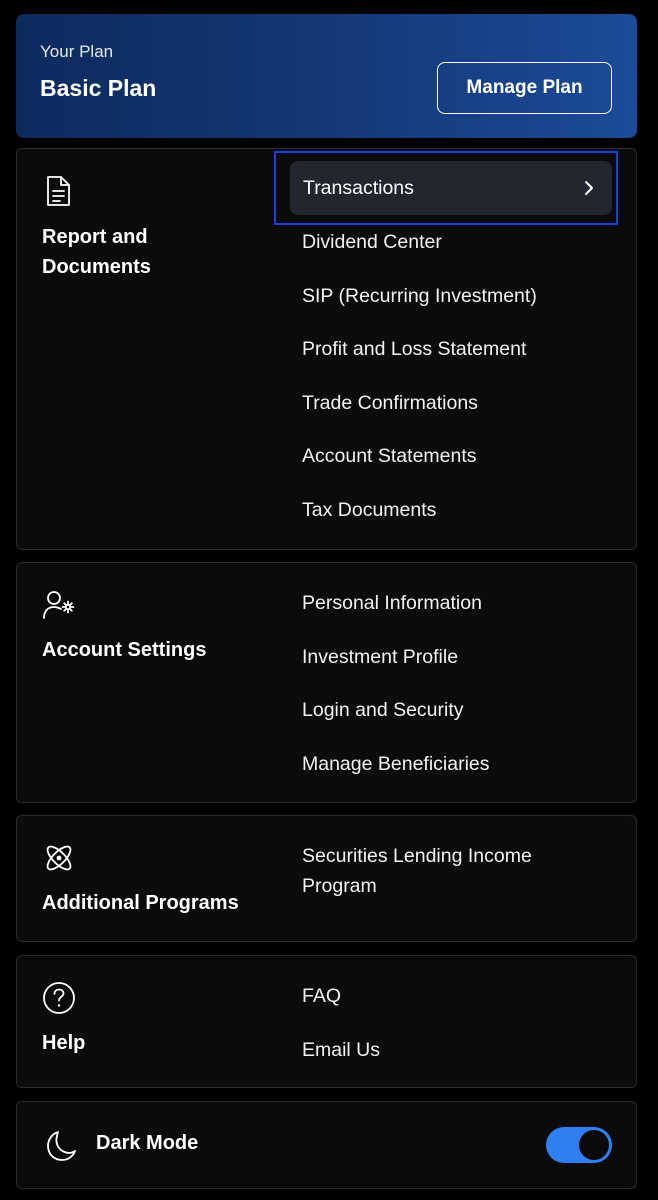 The image size is (658, 1200). Describe the element at coordinates (124, 650) in the screenshot. I see `account-title: Account Settings` at that location.